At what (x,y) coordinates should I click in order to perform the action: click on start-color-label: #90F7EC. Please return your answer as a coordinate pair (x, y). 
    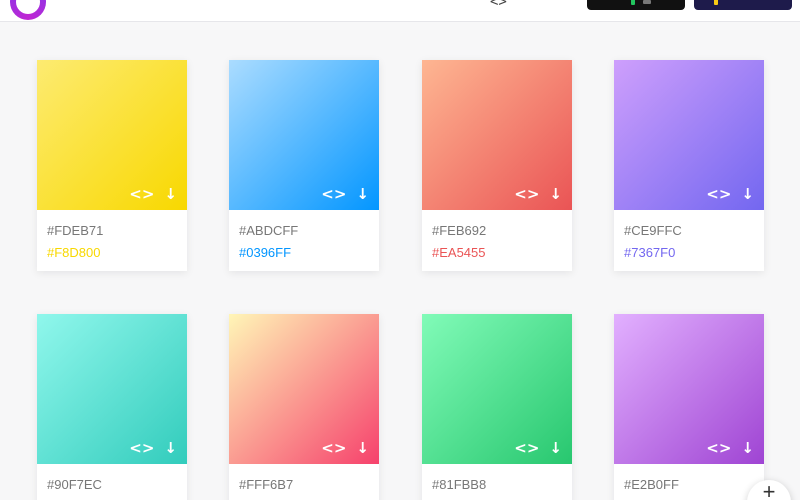
    Looking at the image, I should click on (74, 484).